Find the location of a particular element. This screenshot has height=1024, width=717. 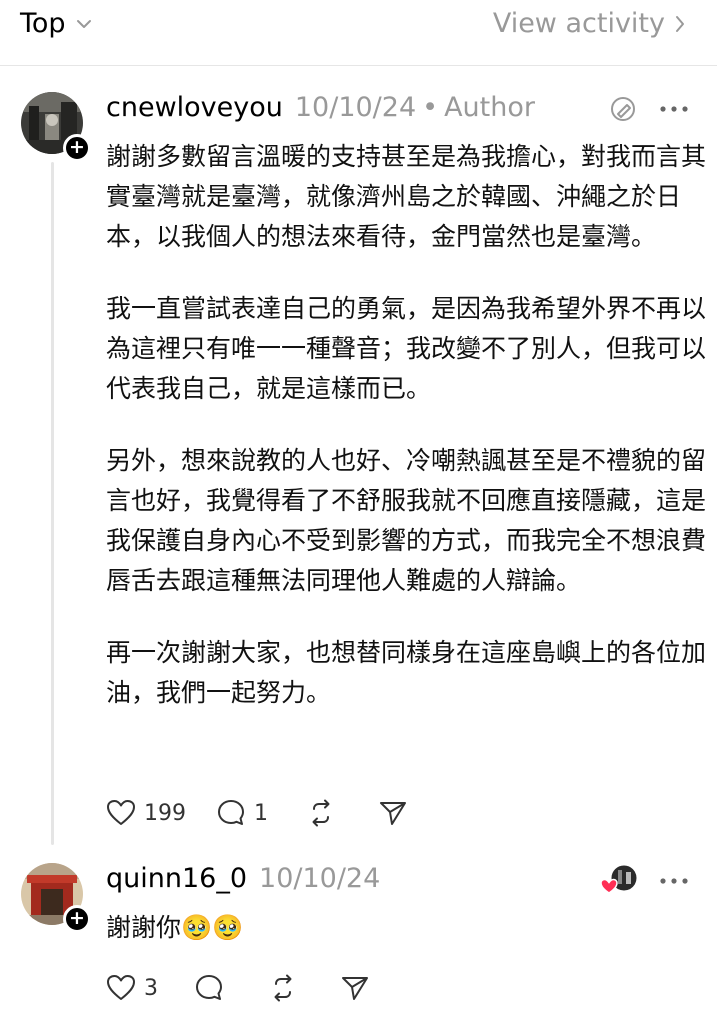

edit-button is located at coordinates (623, 109).